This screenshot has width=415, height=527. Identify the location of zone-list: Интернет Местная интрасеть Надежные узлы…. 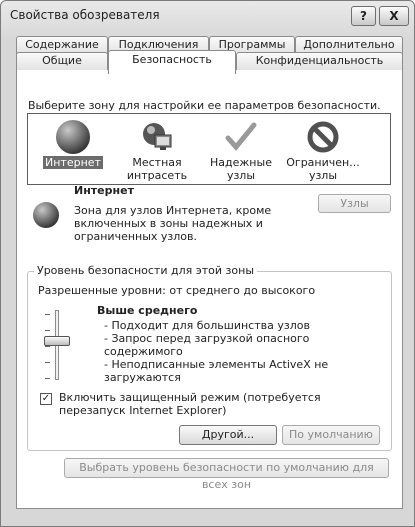
(209, 149).